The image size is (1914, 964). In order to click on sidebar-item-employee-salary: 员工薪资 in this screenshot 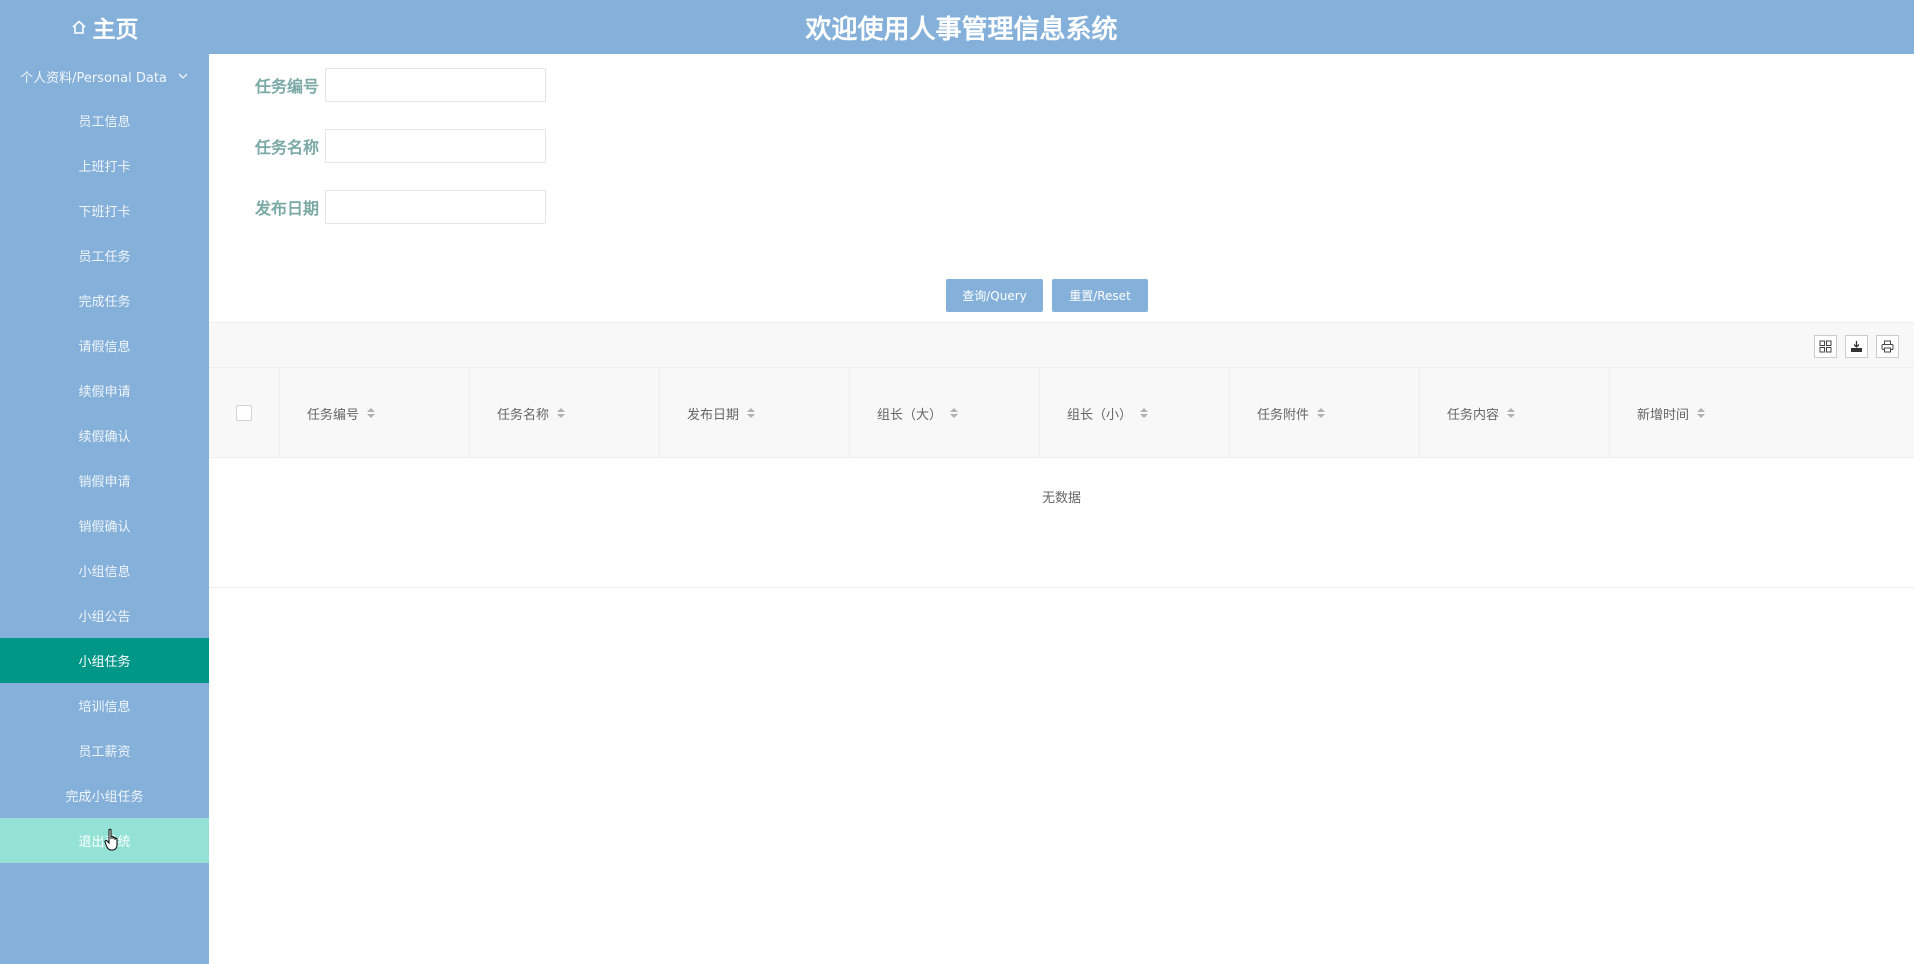, I will do `click(104, 750)`.